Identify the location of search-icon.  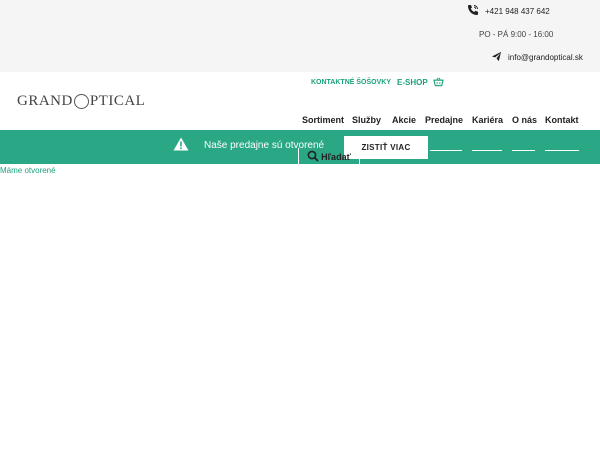
(314, 157).